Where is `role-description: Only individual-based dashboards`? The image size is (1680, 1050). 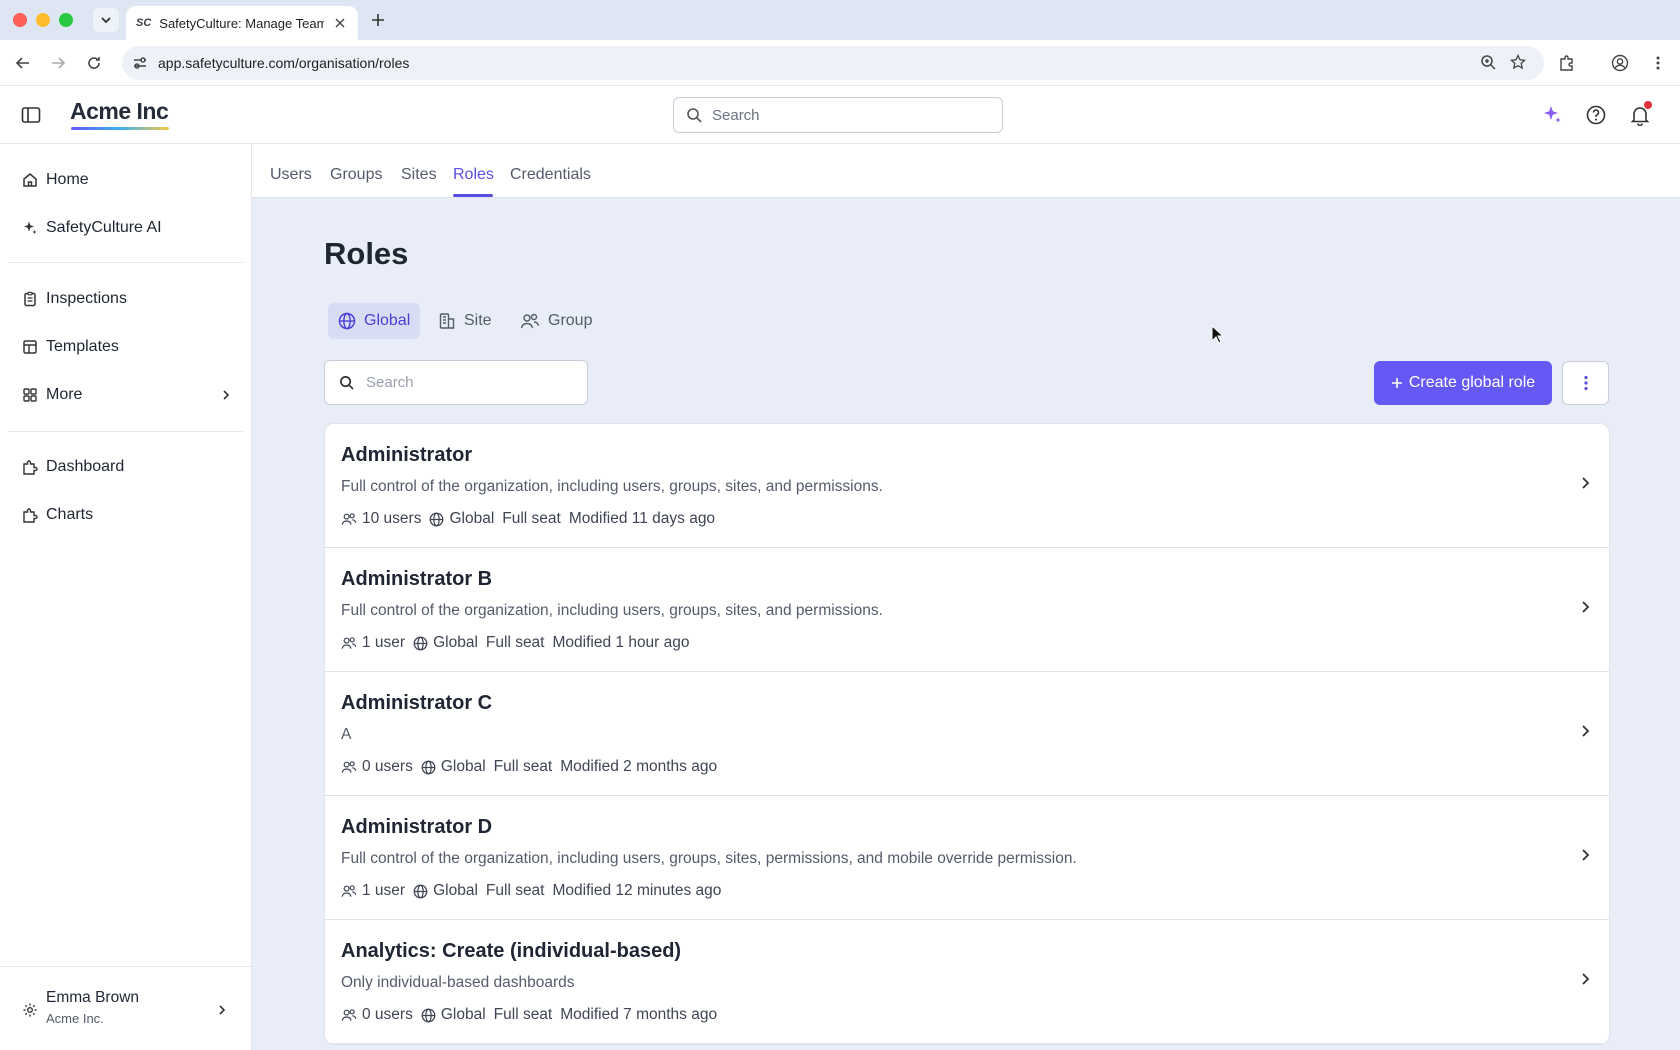
role-description: Only individual-based dashboards is located at coordinates (458, 982).